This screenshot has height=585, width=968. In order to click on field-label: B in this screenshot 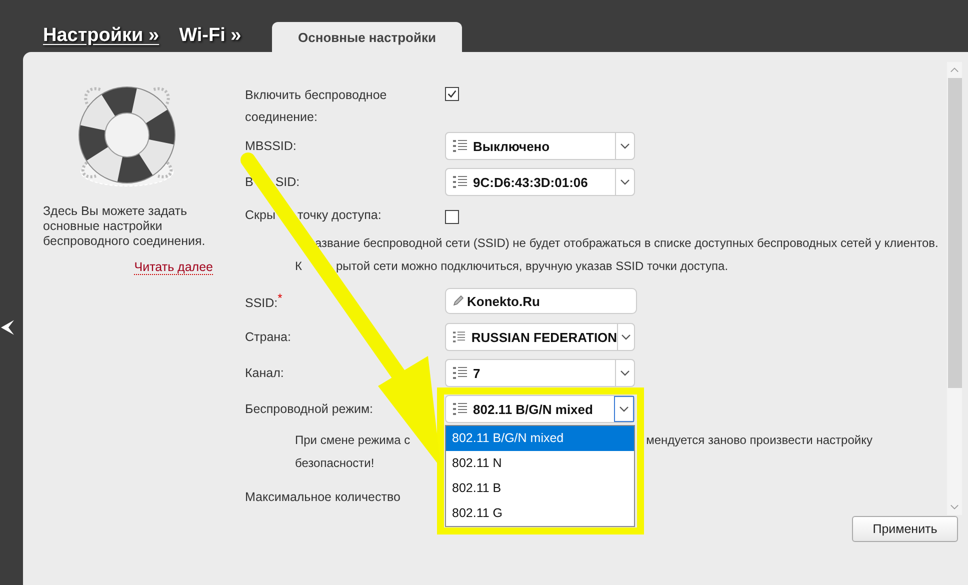, I will do `click(249, 182)`.